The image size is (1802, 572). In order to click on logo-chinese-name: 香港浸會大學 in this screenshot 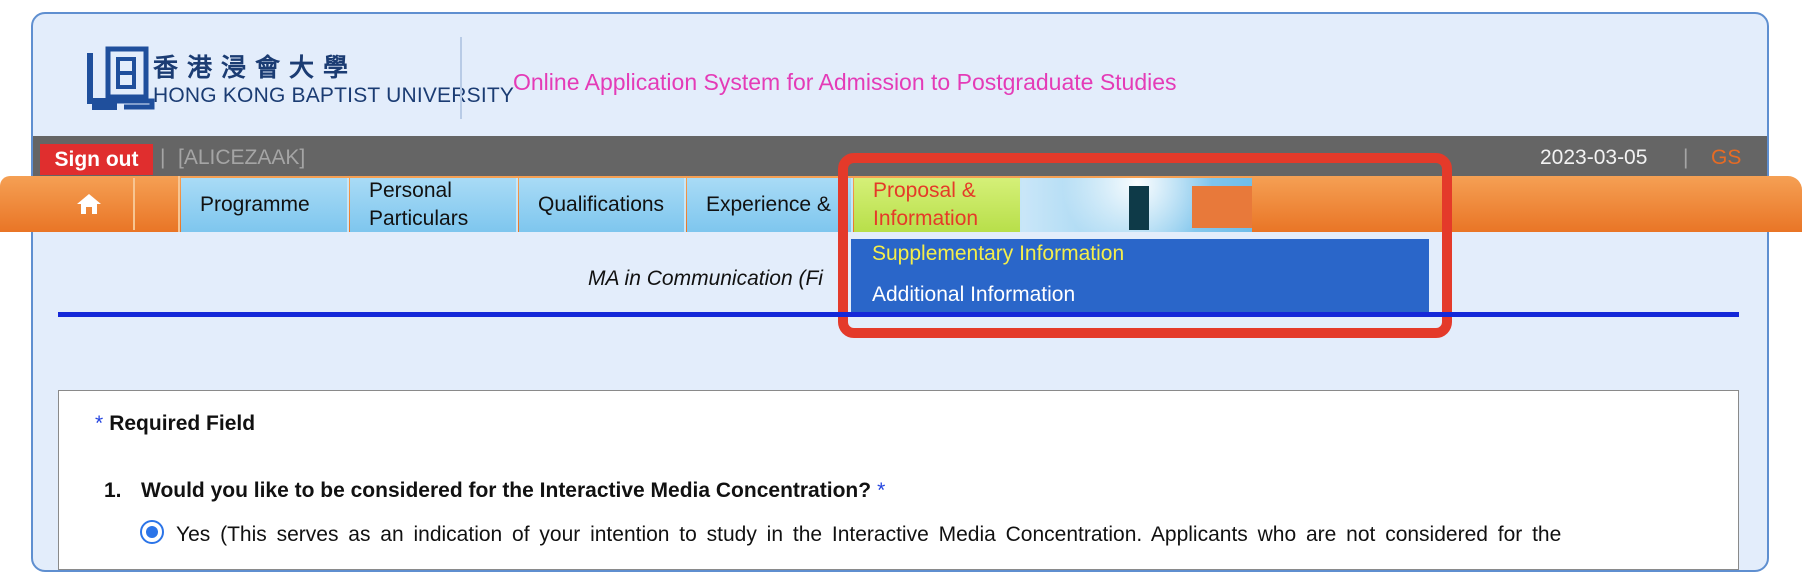, I will do `click(255, 67)`.